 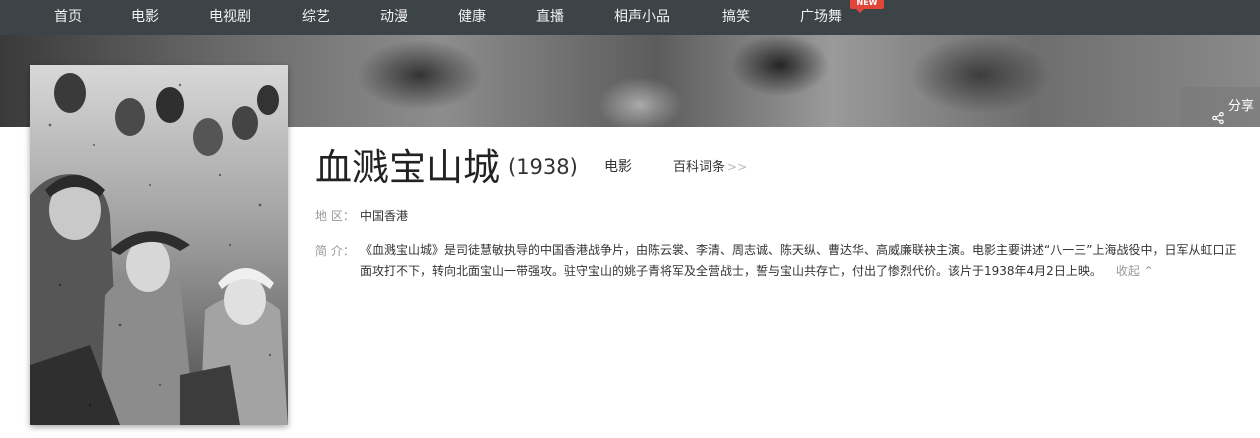 What do you see at coordinates (335, 251) in the screenshot?
I see `intro-label: 简 介：` at bounding box center [335, 251].